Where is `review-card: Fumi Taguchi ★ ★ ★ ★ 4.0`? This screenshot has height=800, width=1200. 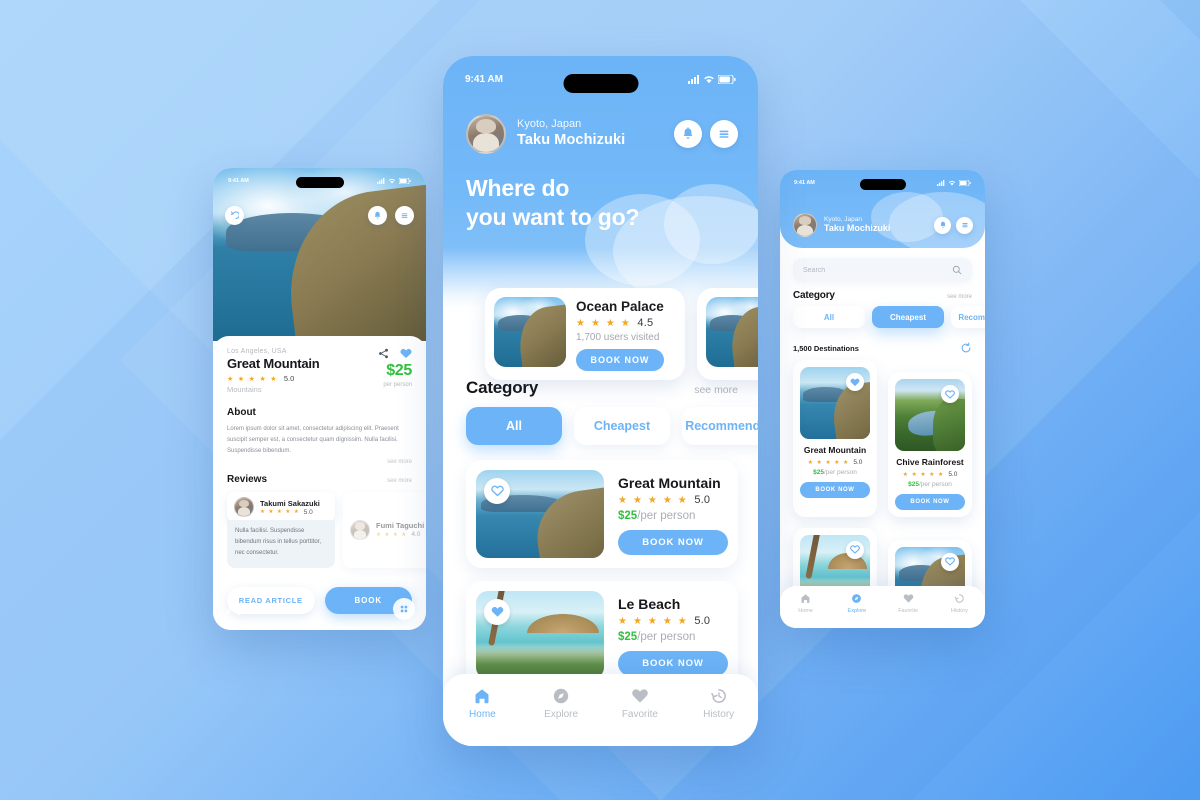
review-card: Fumi Taguchi ★ ★ ★ ★ 4.0 is located at coordinates (384, 530).